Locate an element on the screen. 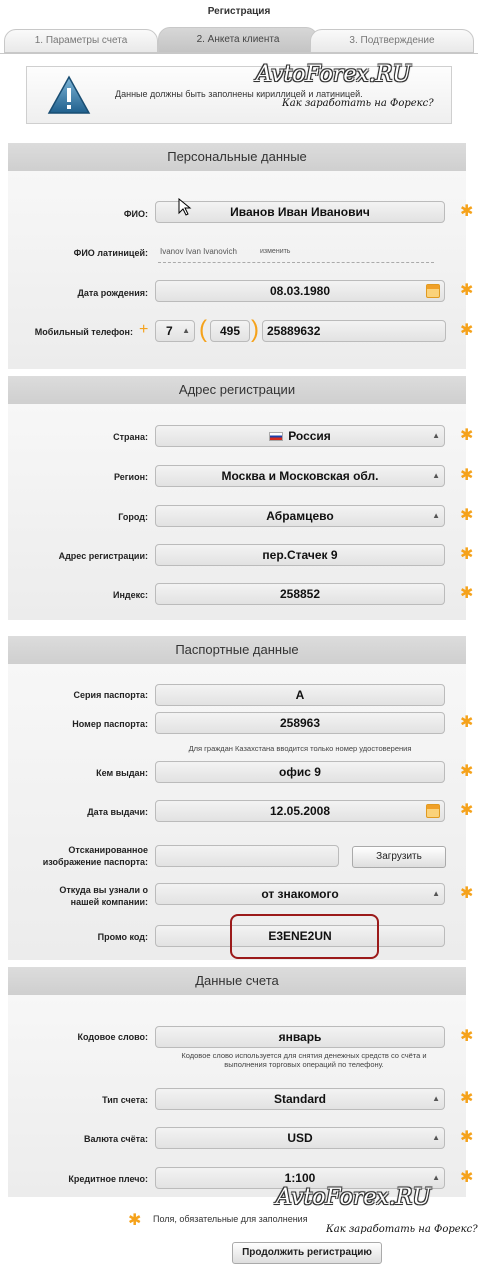 Image resolution: width=478 pixels, height=1270 pixels. birth-label: Дата рождения: is located at coordinates (112, 293).